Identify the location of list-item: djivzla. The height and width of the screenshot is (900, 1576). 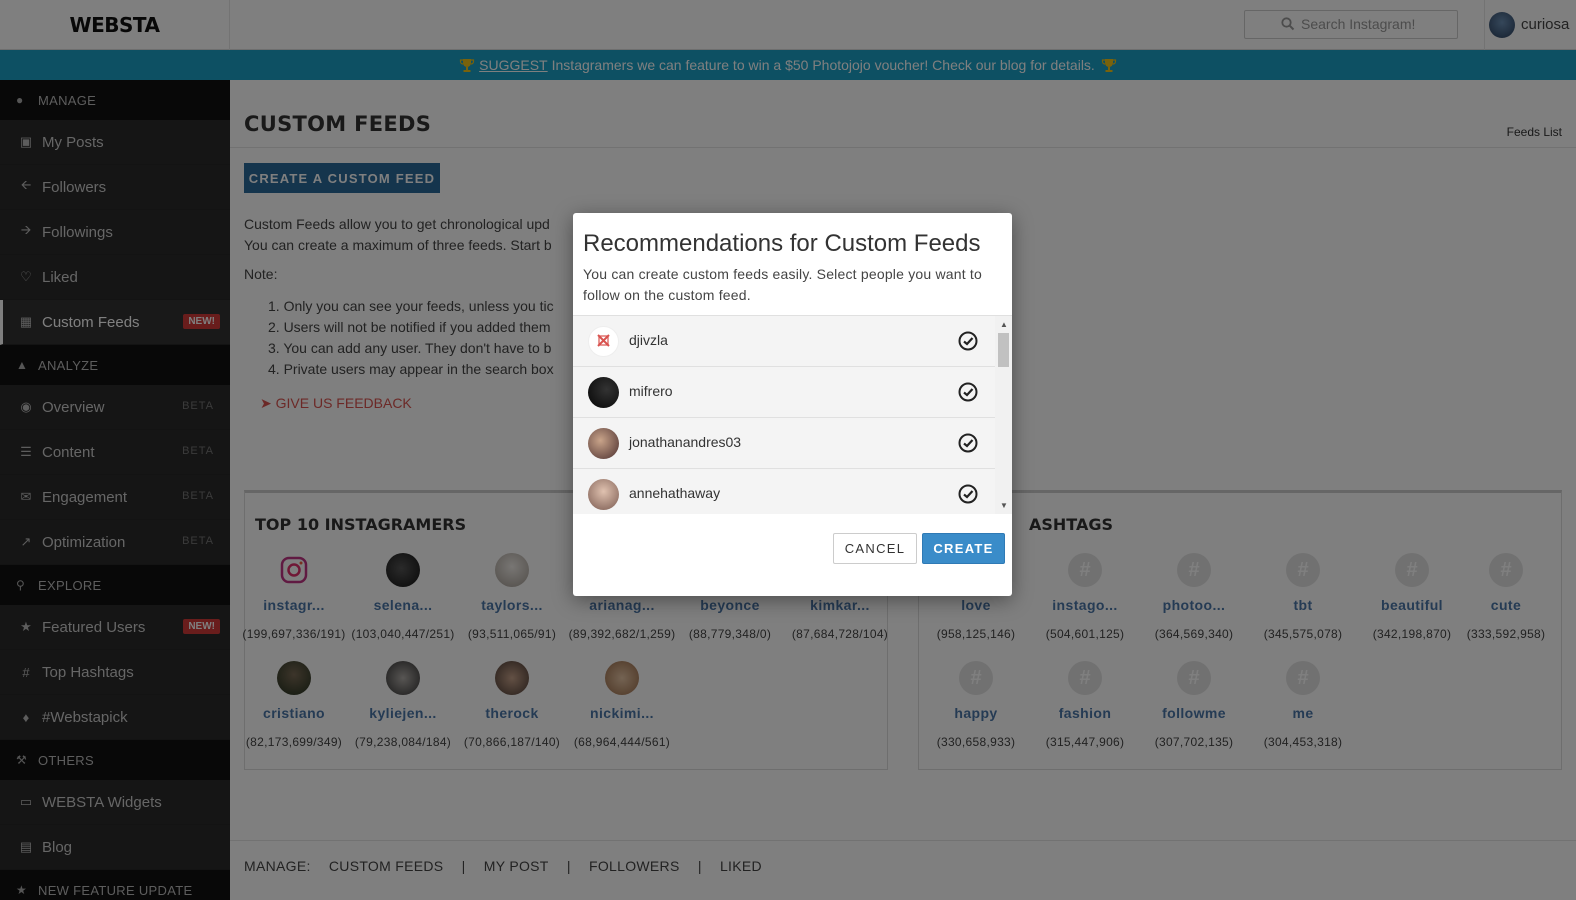
(784, 341).